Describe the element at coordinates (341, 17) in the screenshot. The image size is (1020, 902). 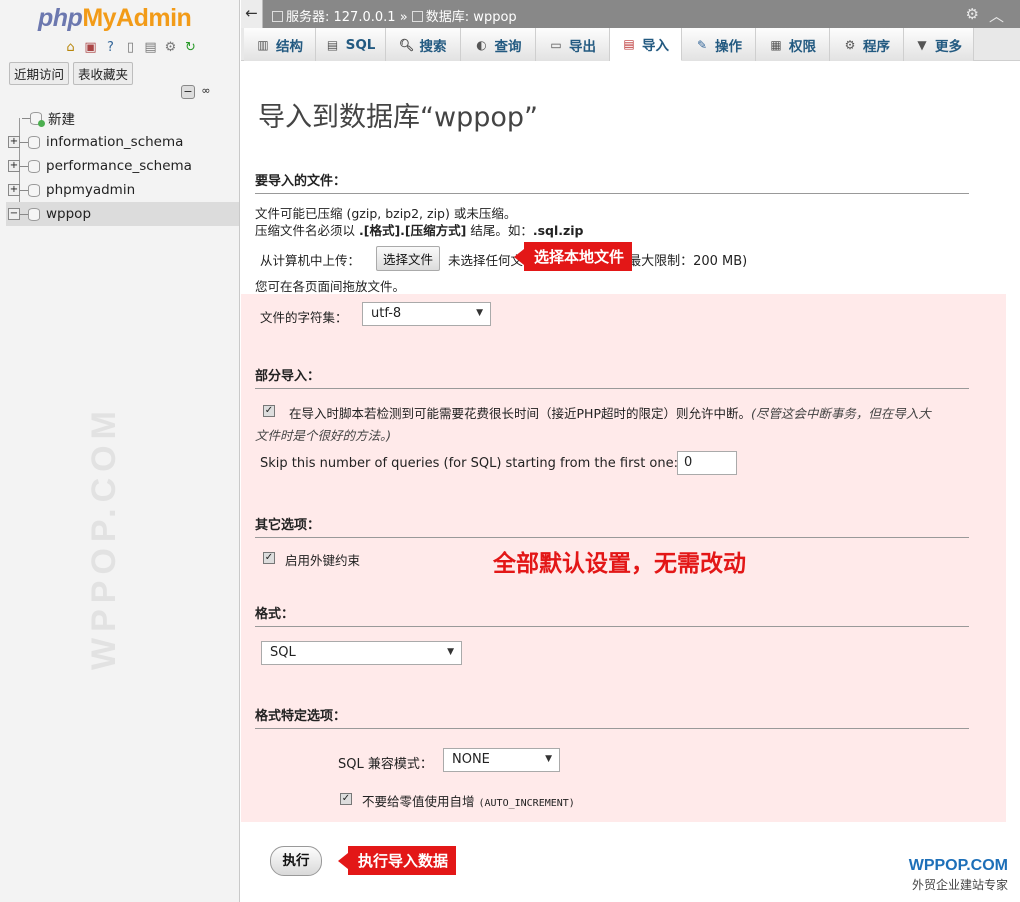
I see `breadcrumb-server: 服务器: 127.0.0.1` at that location.